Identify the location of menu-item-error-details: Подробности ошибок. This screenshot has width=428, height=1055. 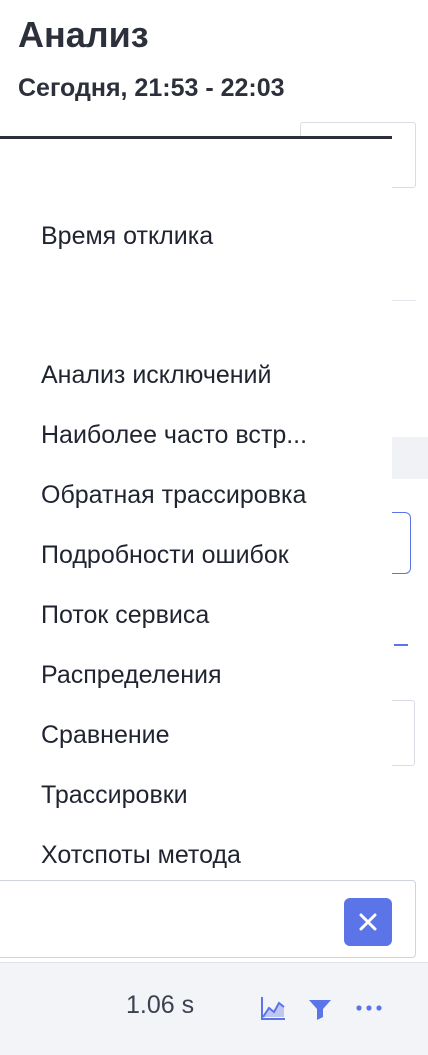
(165, 555).